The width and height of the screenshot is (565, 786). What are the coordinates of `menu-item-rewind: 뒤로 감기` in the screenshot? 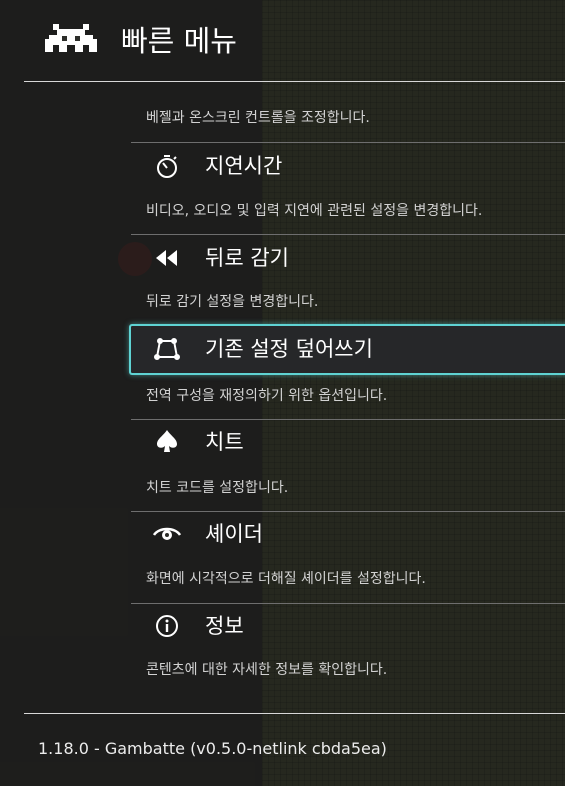 It's located at (348, 258).